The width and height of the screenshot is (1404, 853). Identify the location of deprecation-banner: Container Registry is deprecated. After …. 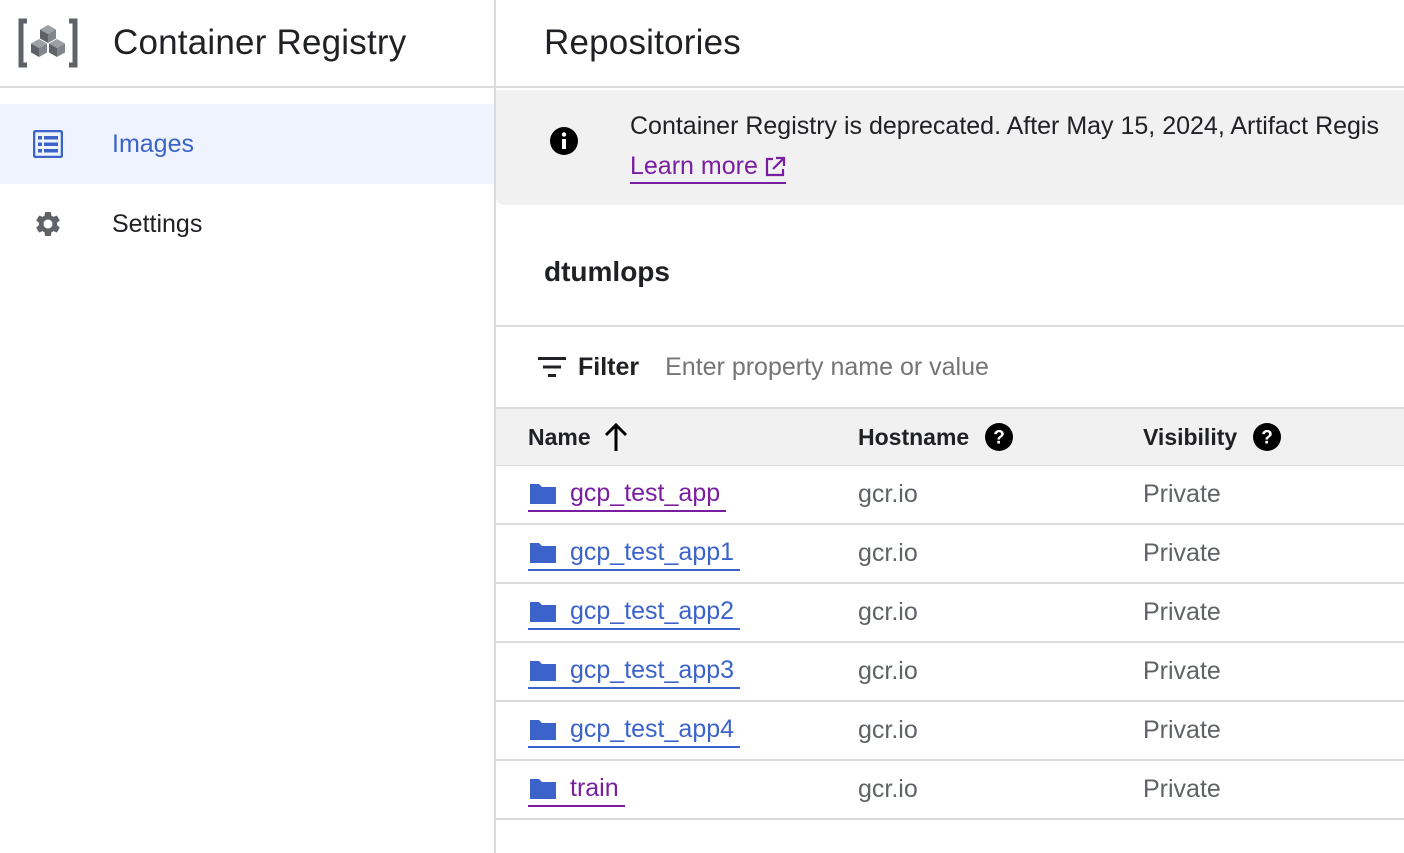
(950, 147).